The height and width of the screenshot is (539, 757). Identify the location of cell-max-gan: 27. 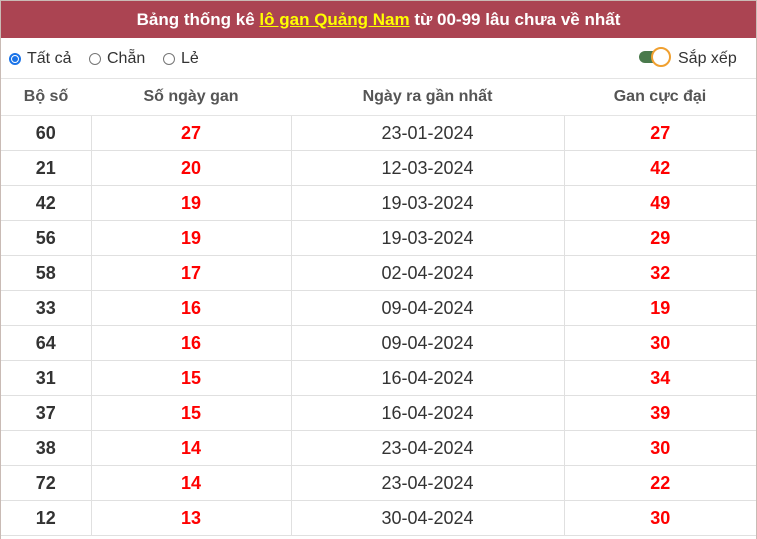
(660, 133).